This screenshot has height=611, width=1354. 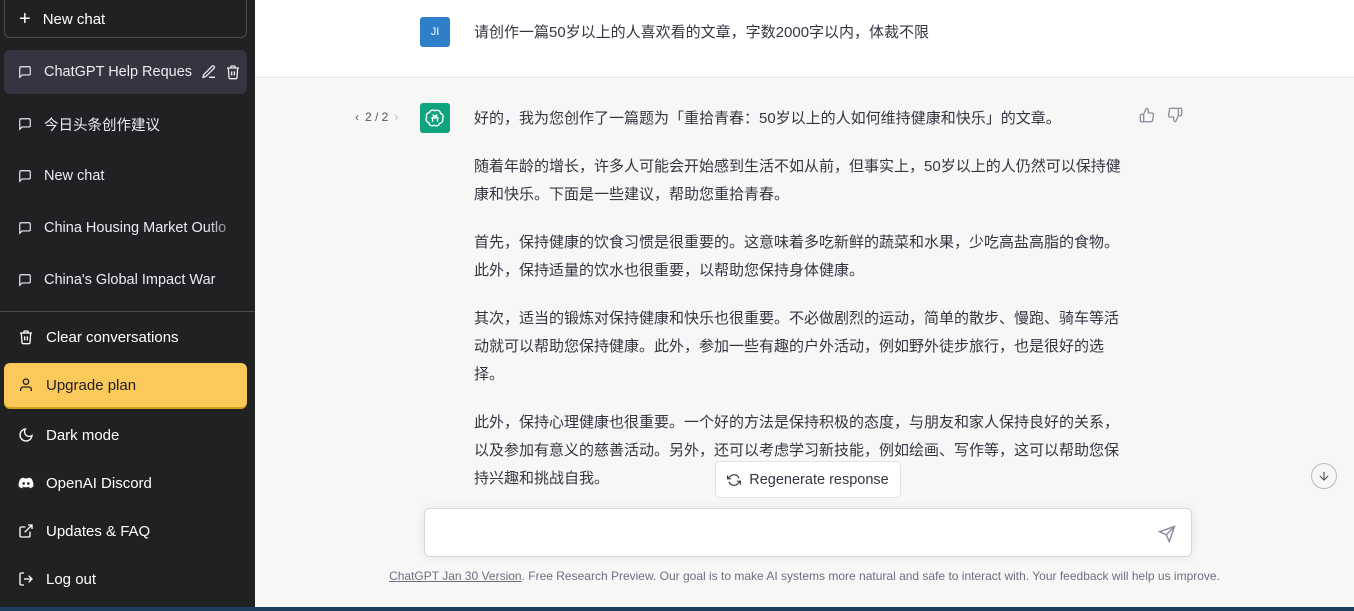 What do you see at coordinates (112, 337) in the screenshot?
I see `clear-conversations-label: Clear conversations` at bounding box center [112, 337].